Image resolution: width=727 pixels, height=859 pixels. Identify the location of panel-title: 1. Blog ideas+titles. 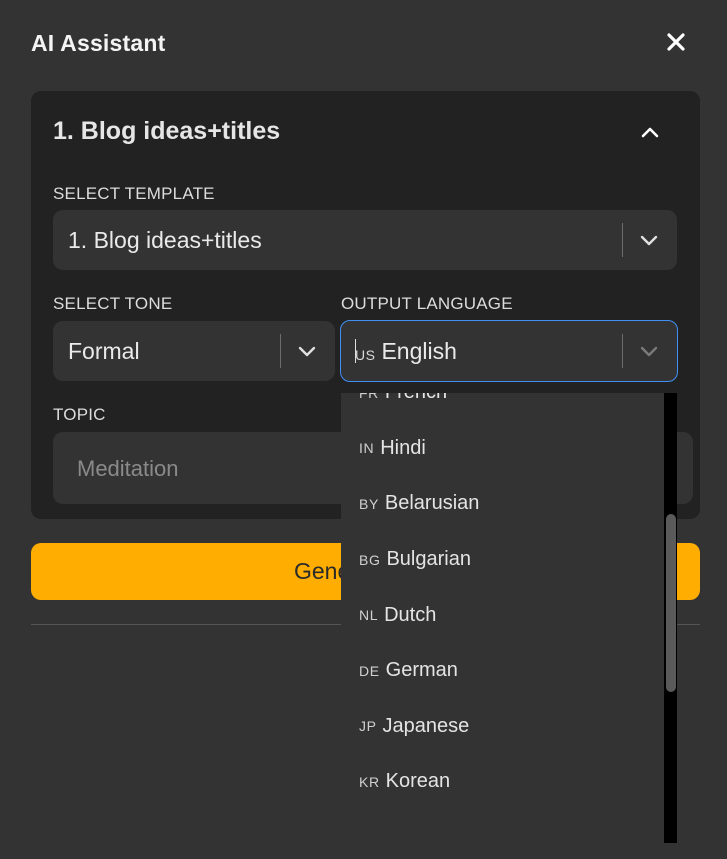
(167, 131).